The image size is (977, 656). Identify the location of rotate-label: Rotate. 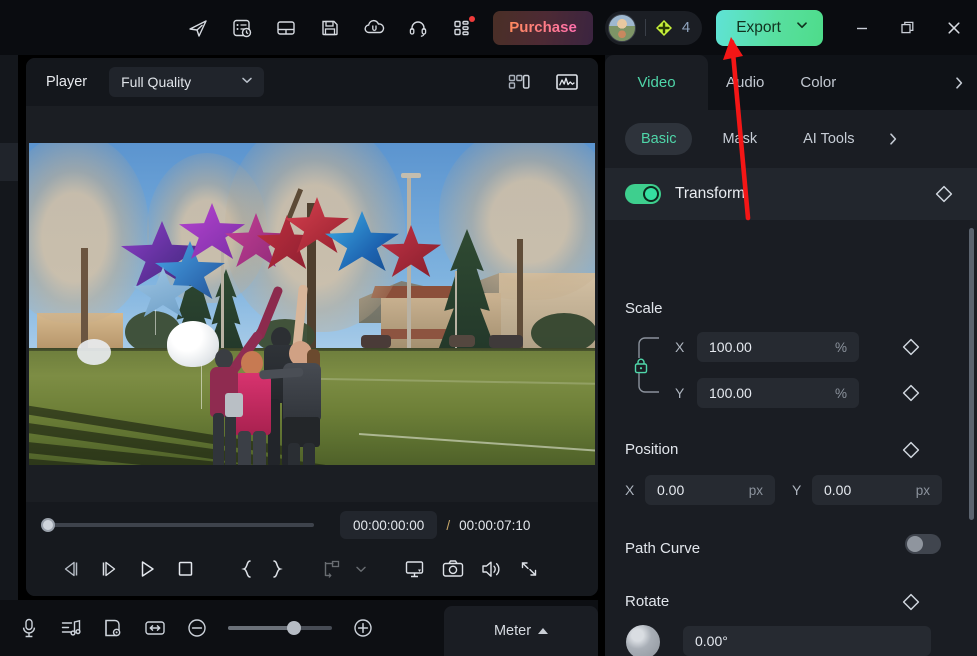
(647, 601).